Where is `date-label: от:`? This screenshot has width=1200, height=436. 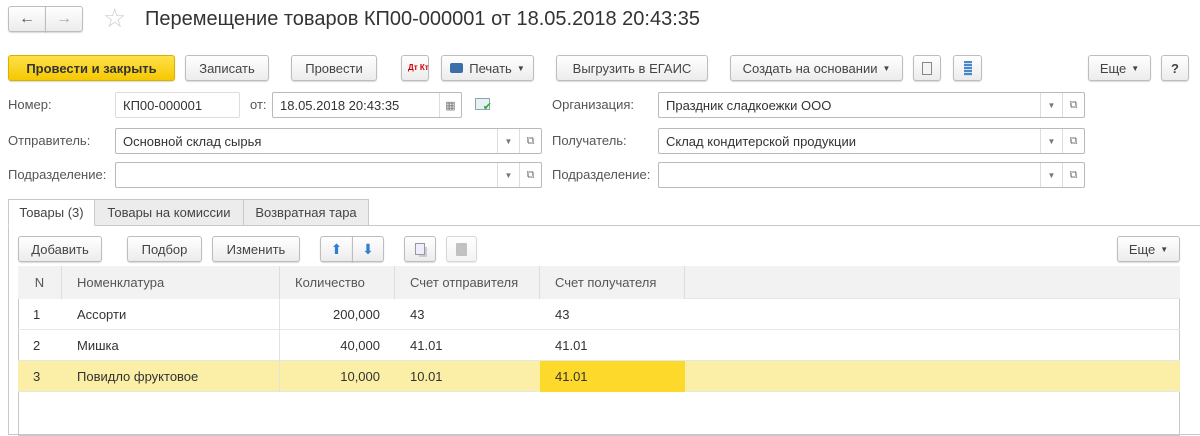 date-label: от: is located at coordinates (258, 104).